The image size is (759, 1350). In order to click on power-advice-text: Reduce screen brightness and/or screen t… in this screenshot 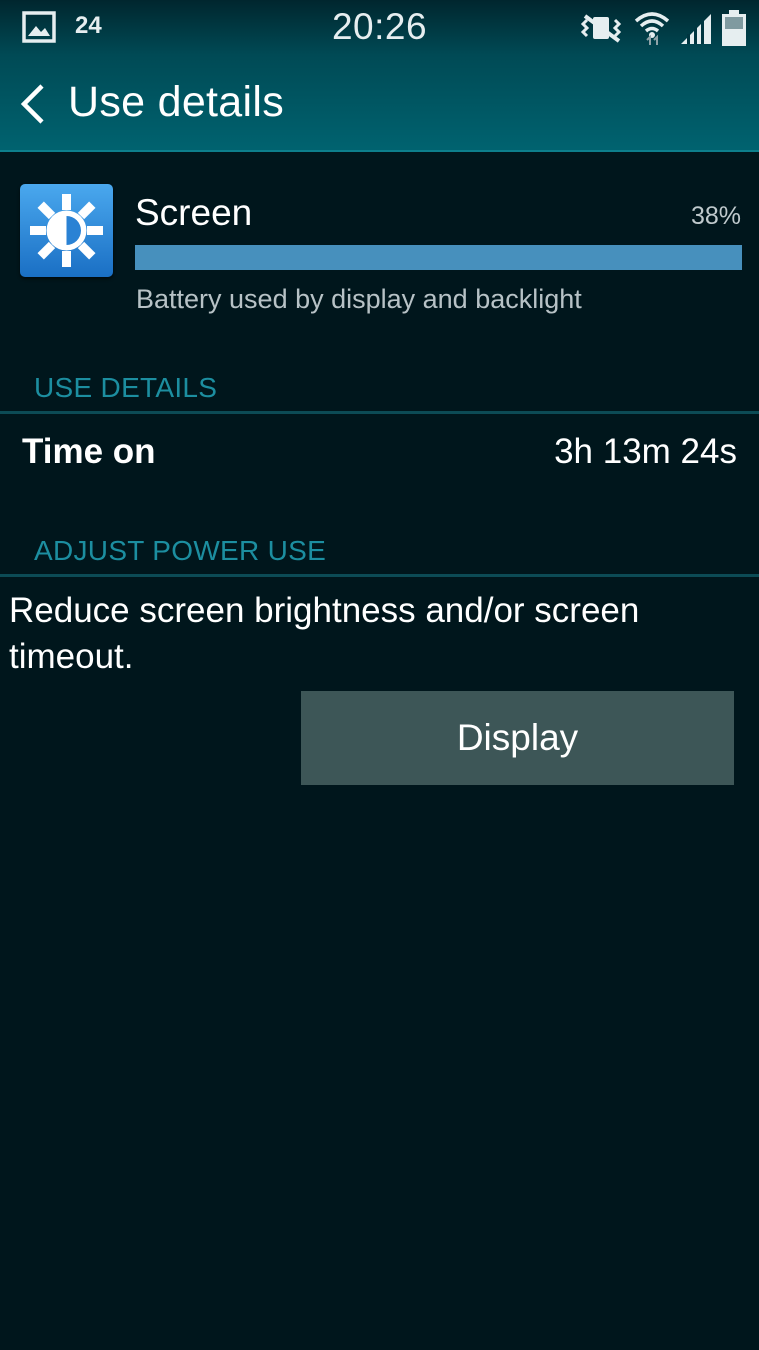, I will do `click(324, 633)`.